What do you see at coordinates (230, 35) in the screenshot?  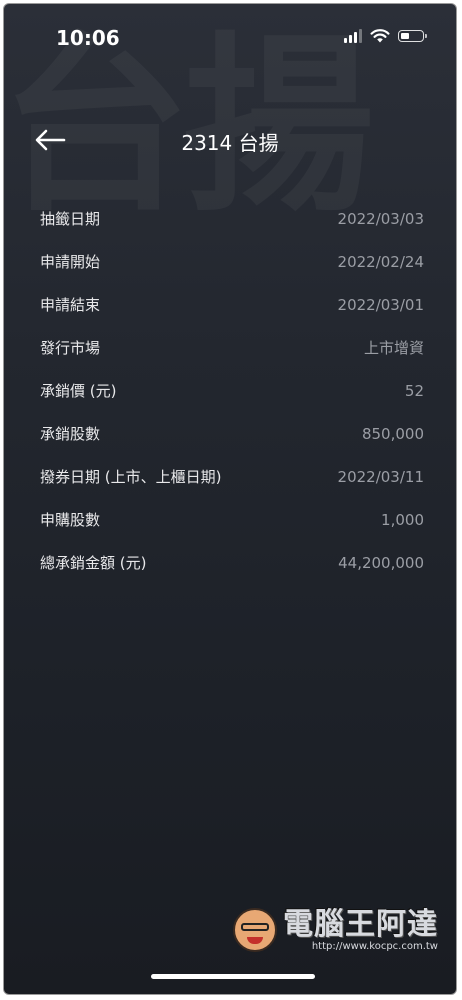 I see `status-bar: 10:06` at bounding box center [230, 35].